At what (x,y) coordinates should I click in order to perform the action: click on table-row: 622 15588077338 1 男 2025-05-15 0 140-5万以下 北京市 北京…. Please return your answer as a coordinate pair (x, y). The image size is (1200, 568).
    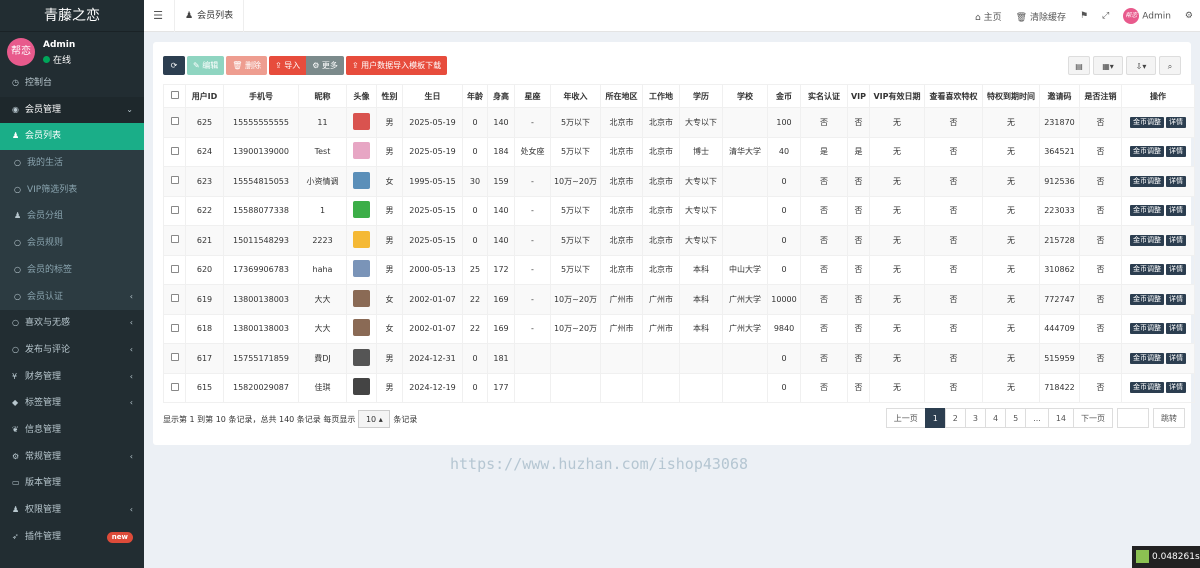
    Looking at the image, I should click on (679, 210).